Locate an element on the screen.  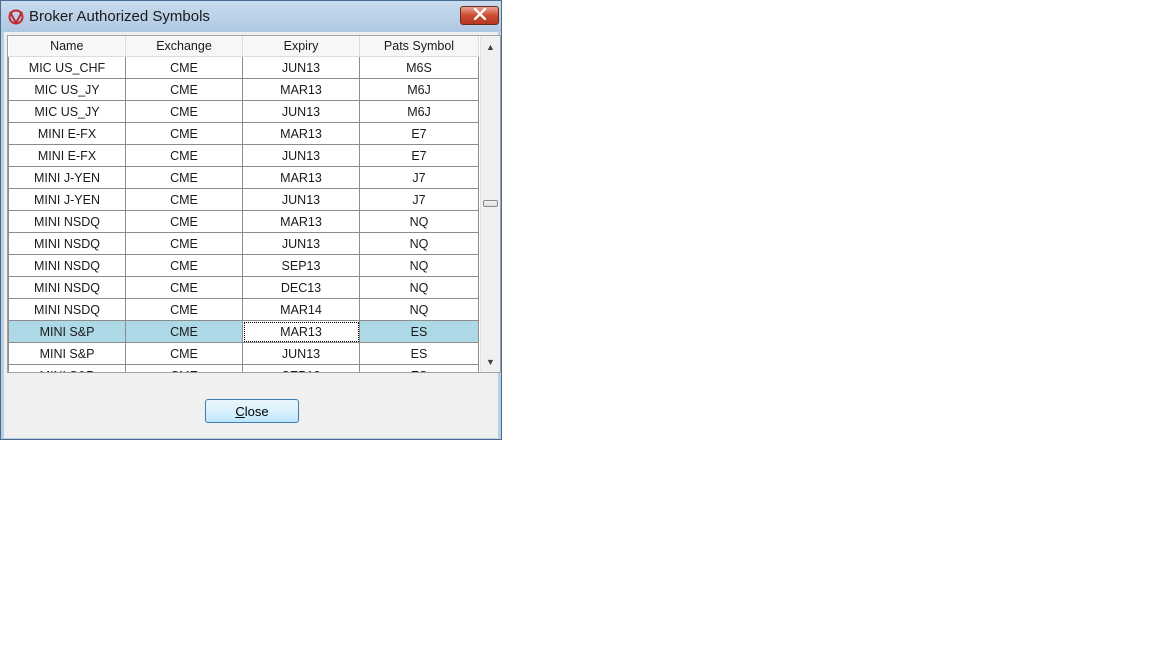
table-row: MINI NSDQ CME MAR14 NQ is located at coordinates (243, 309).